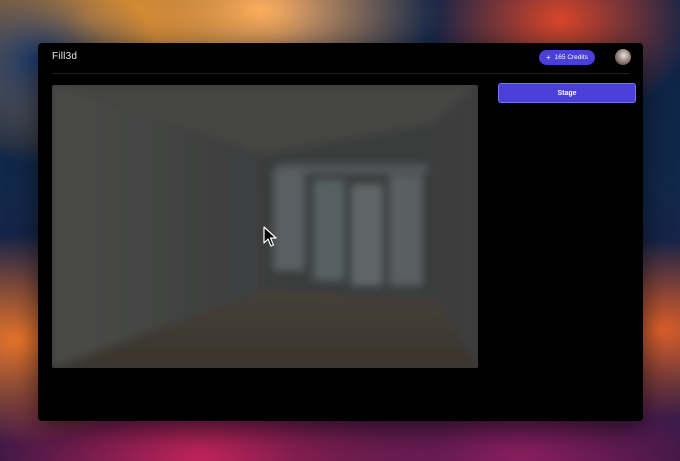 This screenshot has width=680, height=461. Describe the element at coordinates (270, 239) in the screenshot. I see `mouse-cursor-icon` at that location.